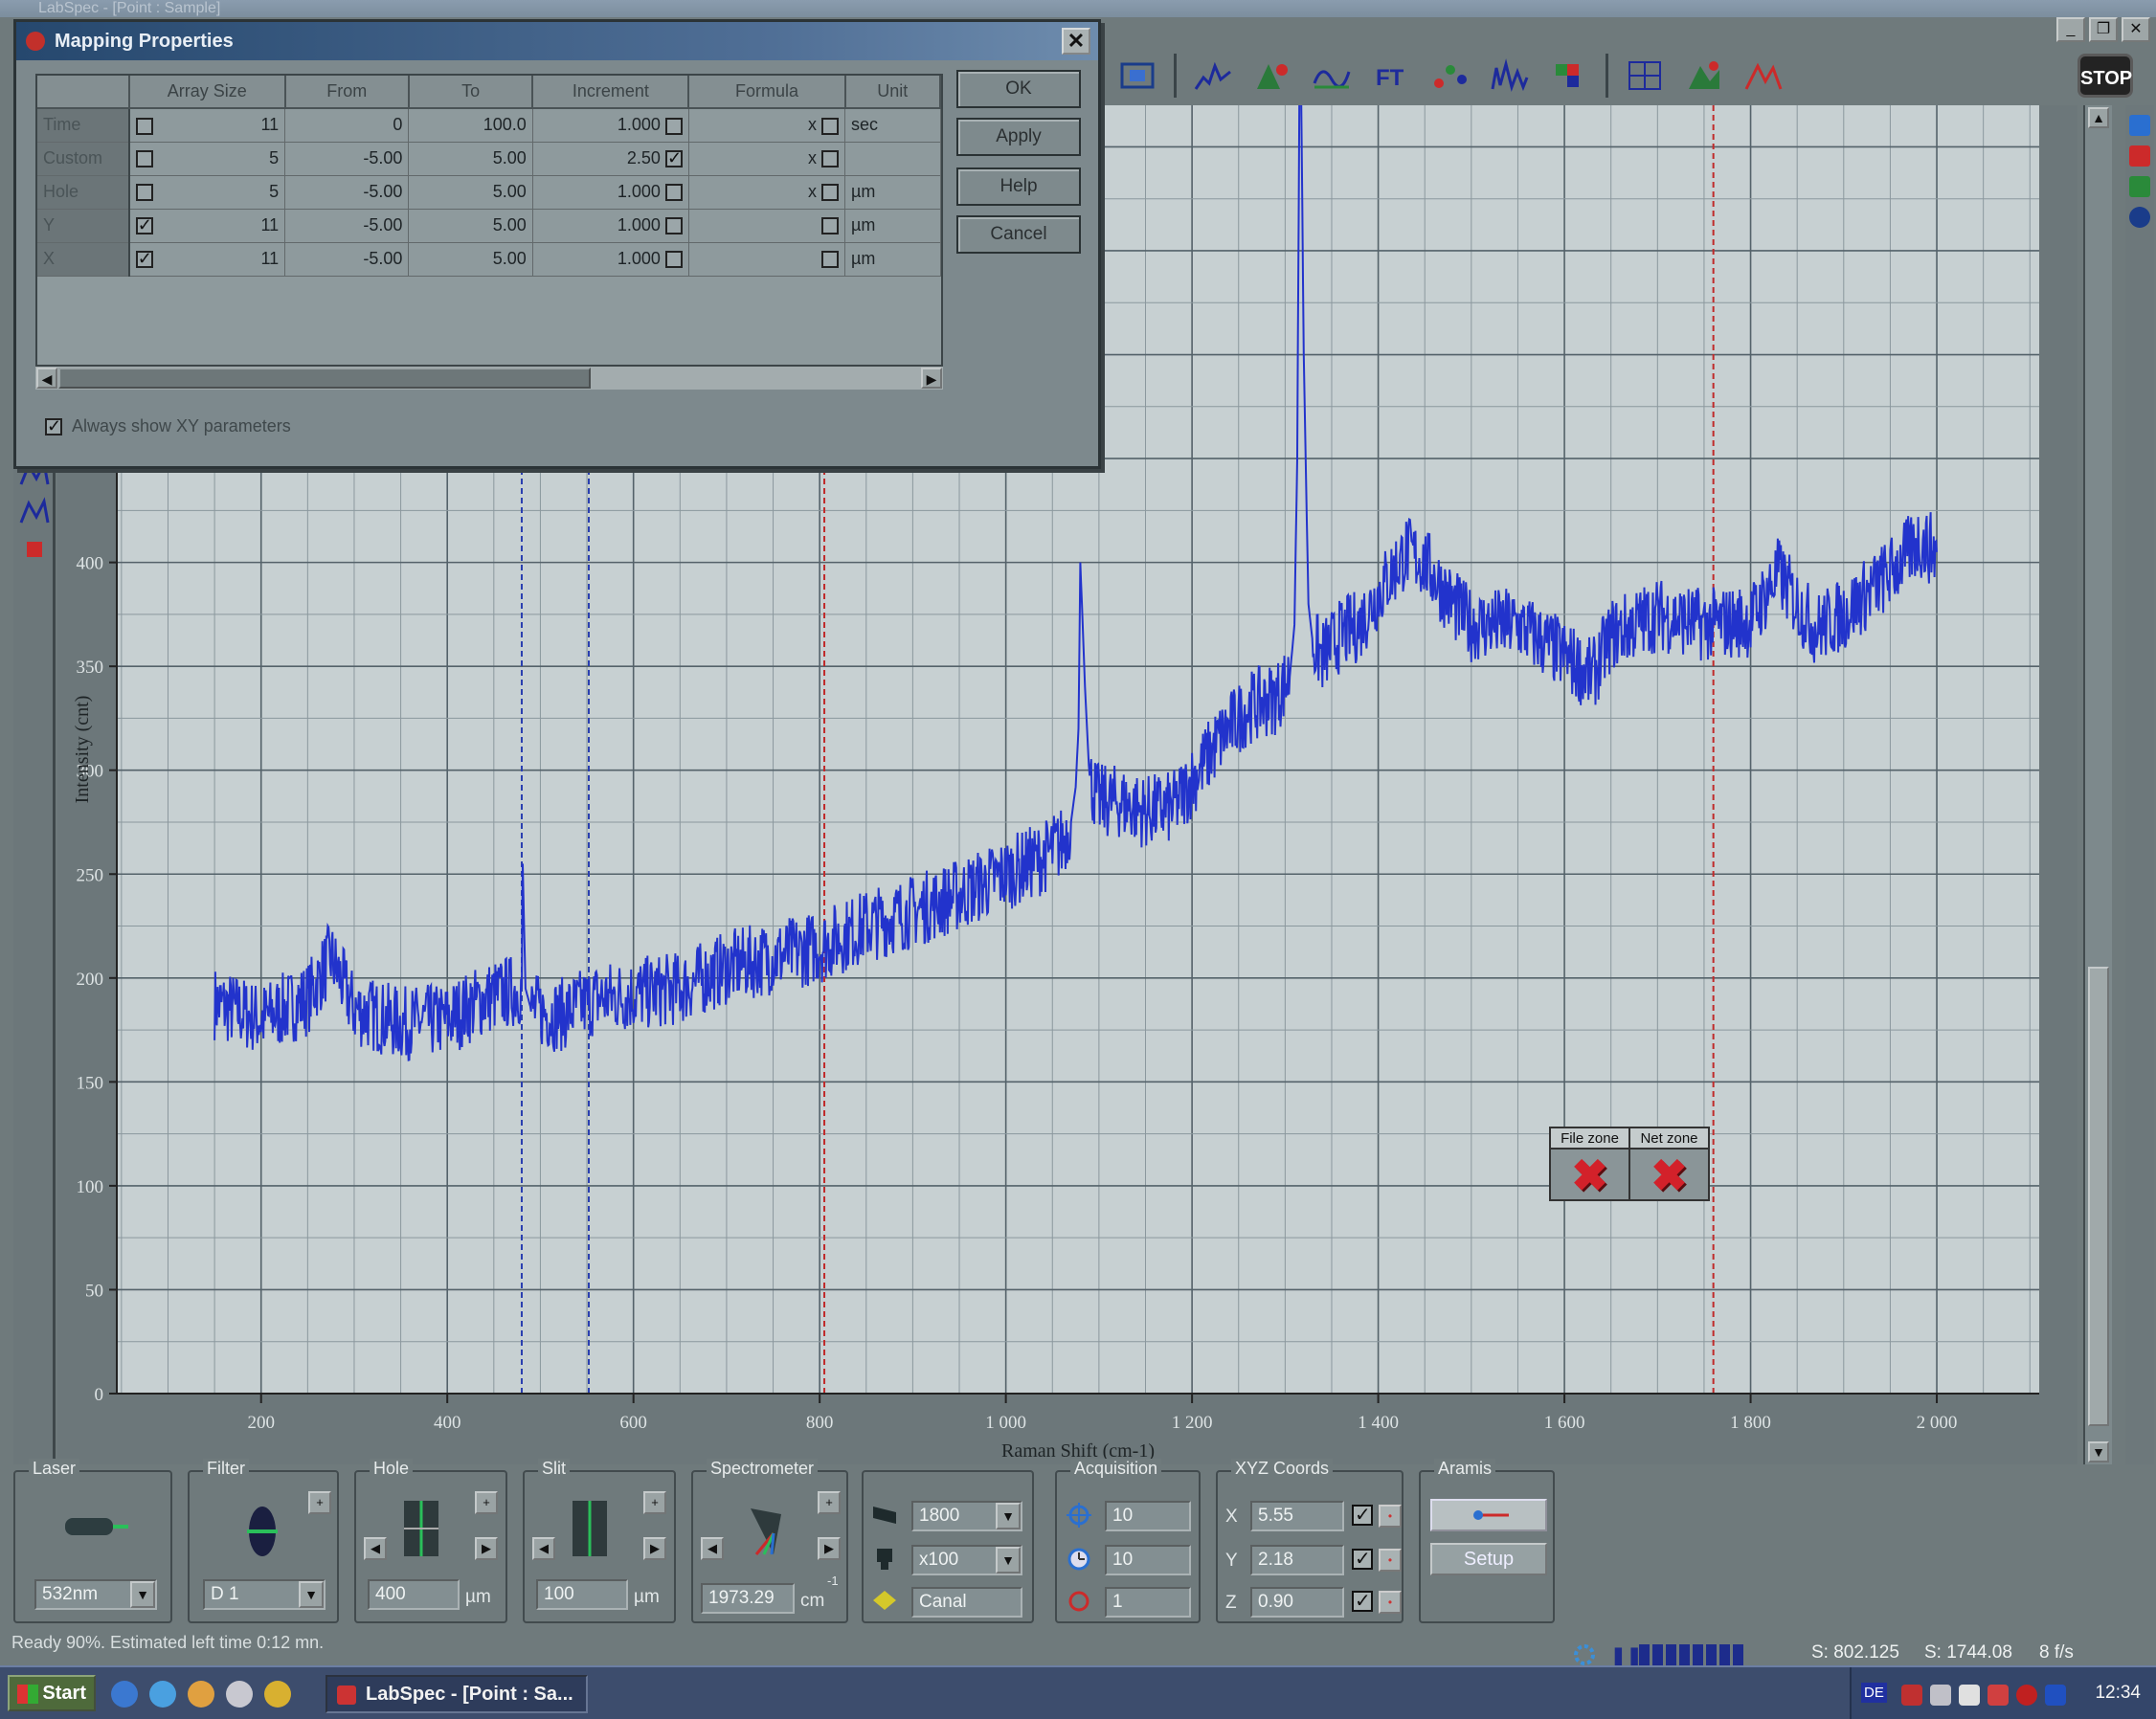 This screenshot has width=2156, height=1719. Describe the element at coordinates (1362, 1559) in the screenshot. I see `y-lock-checkbox` at that location.